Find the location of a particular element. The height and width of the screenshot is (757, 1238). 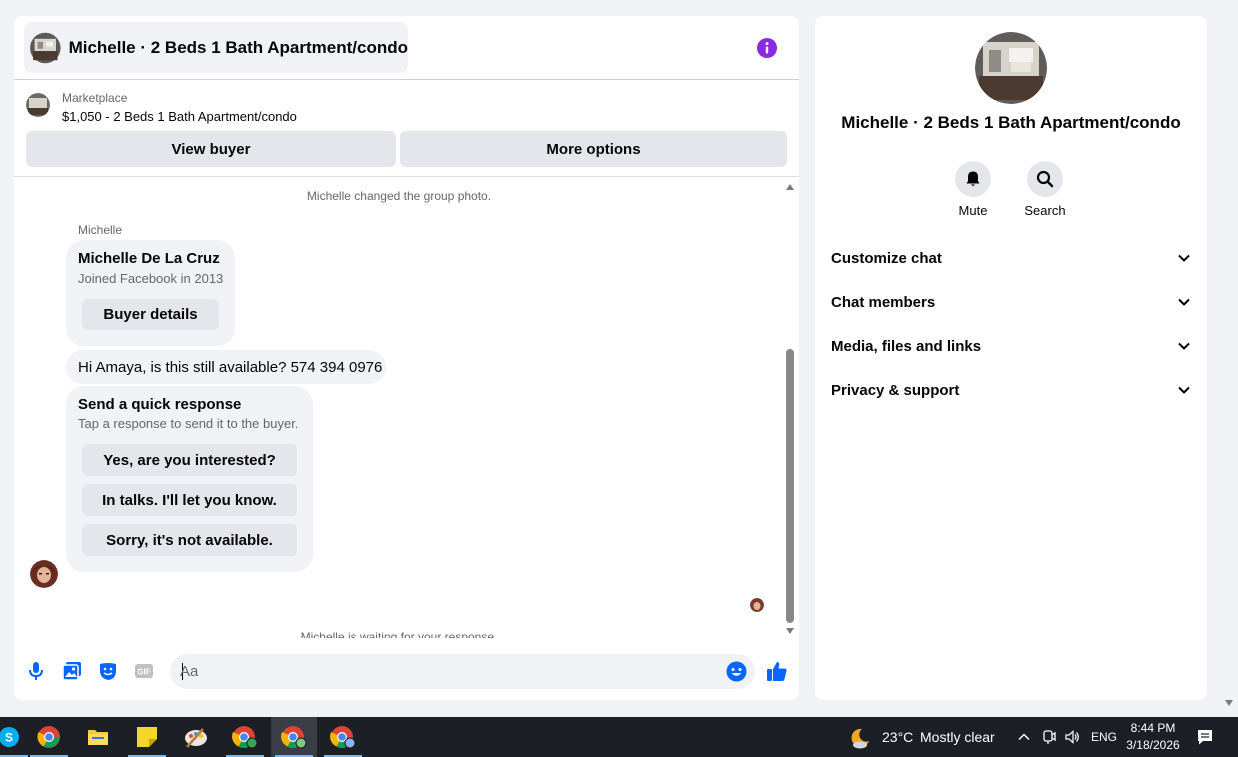

message-input is located at coordinates (445, 671).